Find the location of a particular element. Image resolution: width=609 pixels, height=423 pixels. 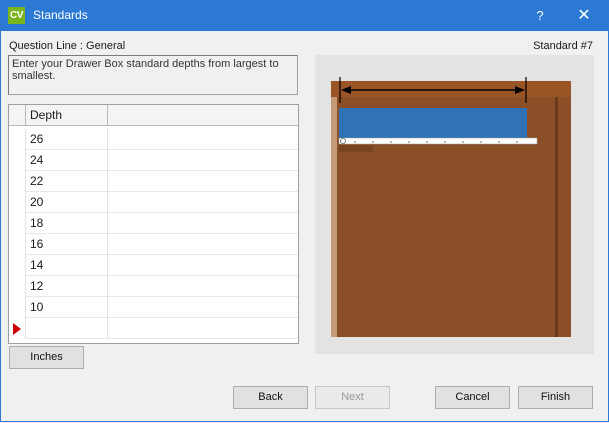

row-selector-header is located at coordinates (17, 115).